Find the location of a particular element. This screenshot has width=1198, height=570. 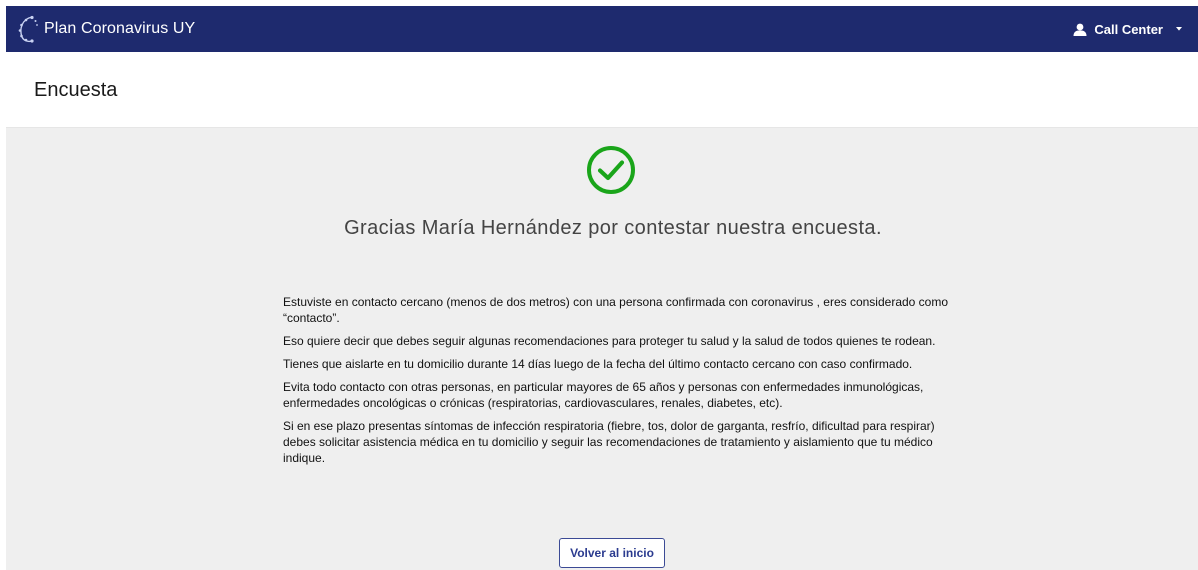

brand: Plan Coronavirus UY is located at coordinates (105, 29).